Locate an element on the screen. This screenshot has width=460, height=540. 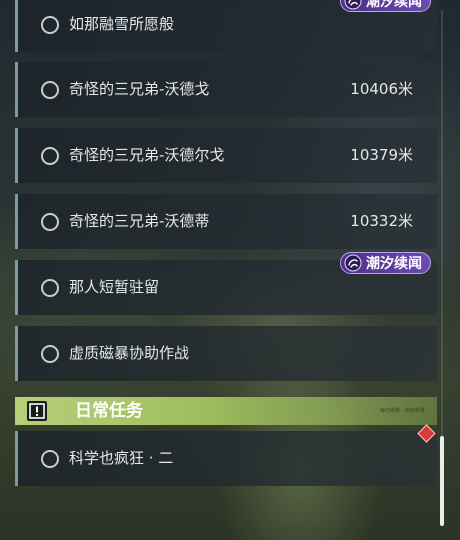
tide-event-badge: 潮汐续闻 is located at coordinates (385, 263).